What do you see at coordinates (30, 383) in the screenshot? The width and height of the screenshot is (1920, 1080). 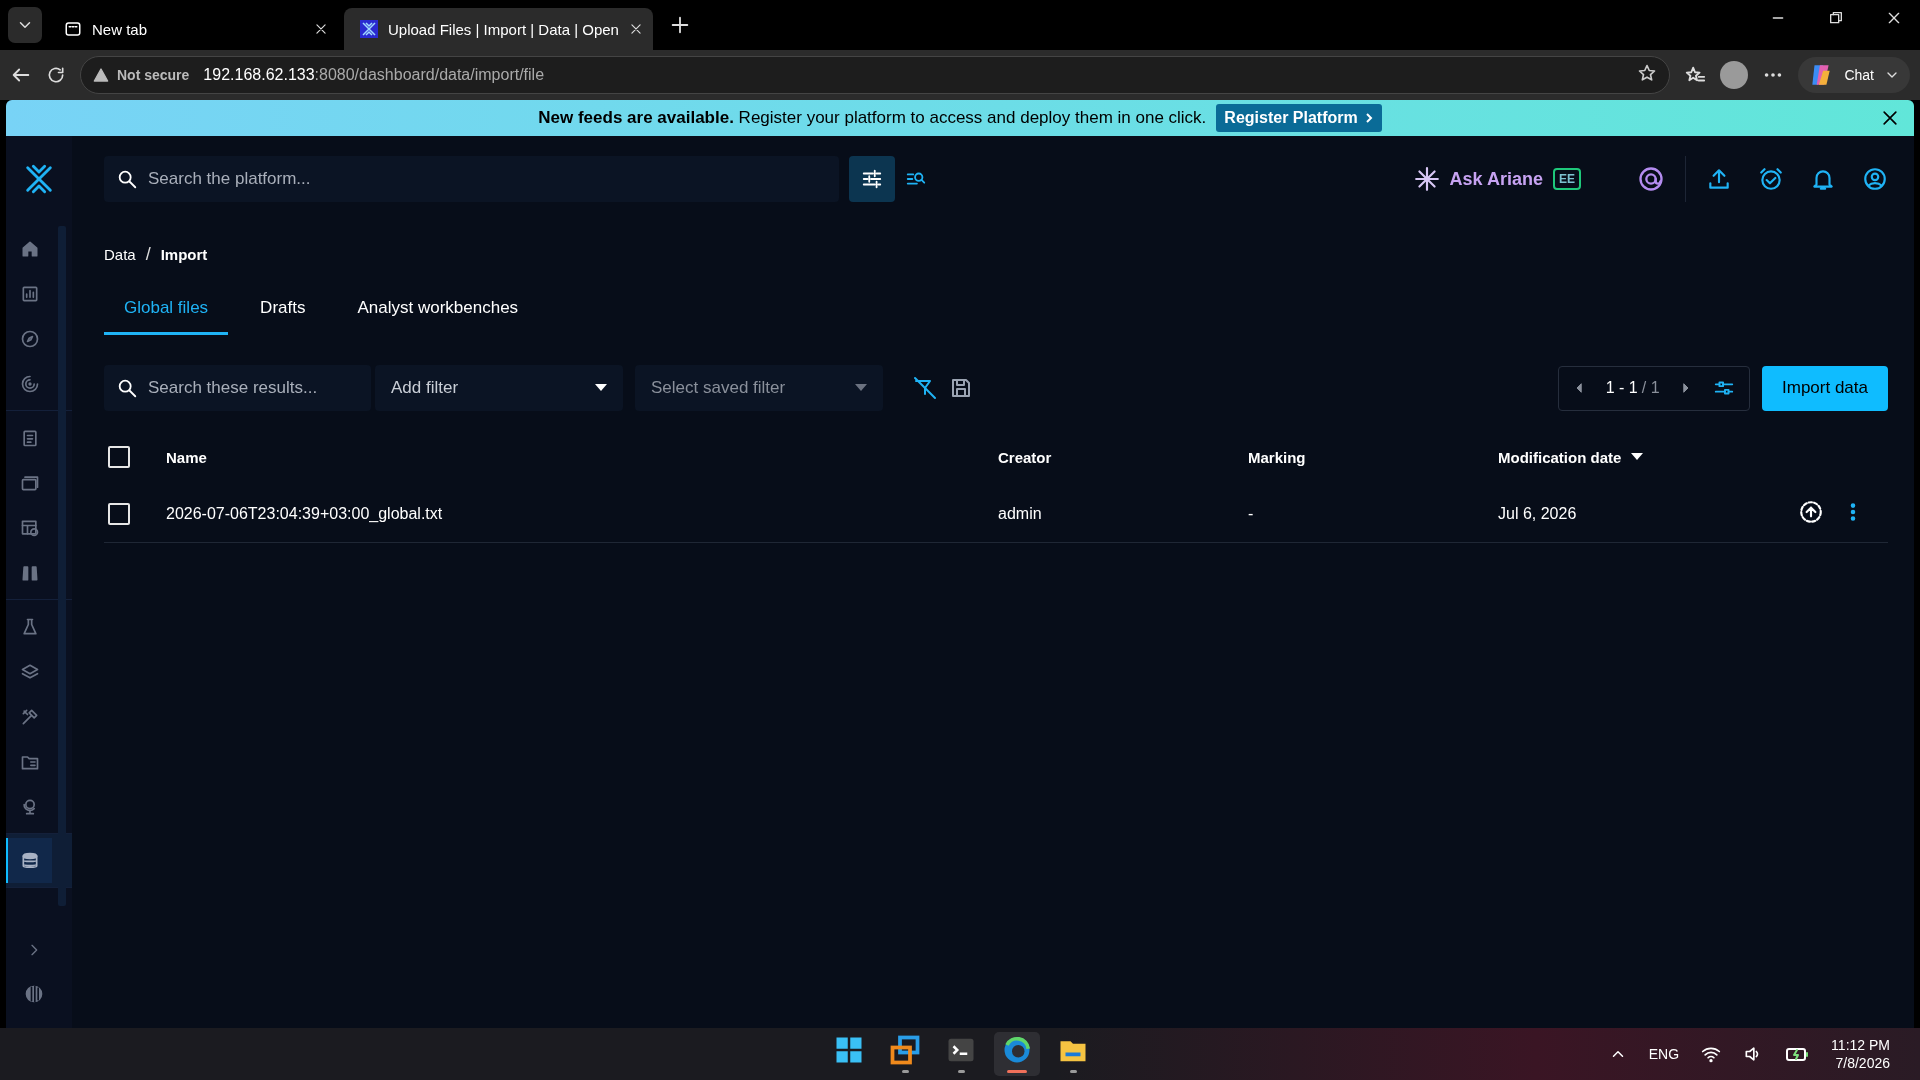 I see `radar-icon` at bounding box center [30, 383].